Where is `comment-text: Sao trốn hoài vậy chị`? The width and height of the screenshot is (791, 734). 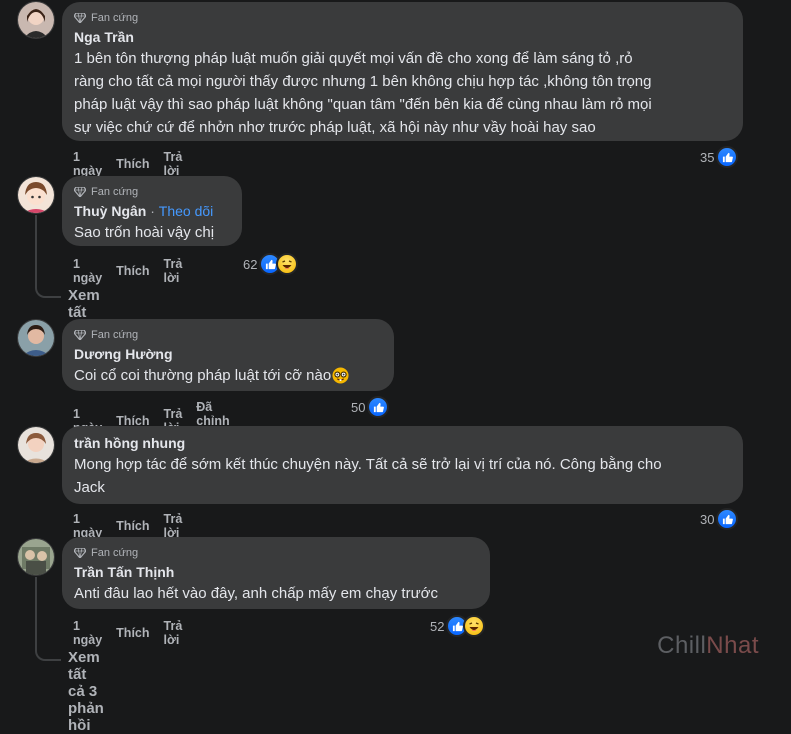
comment-text: Sao trốn hoài vậy chị is located at coordinates (144, 232).